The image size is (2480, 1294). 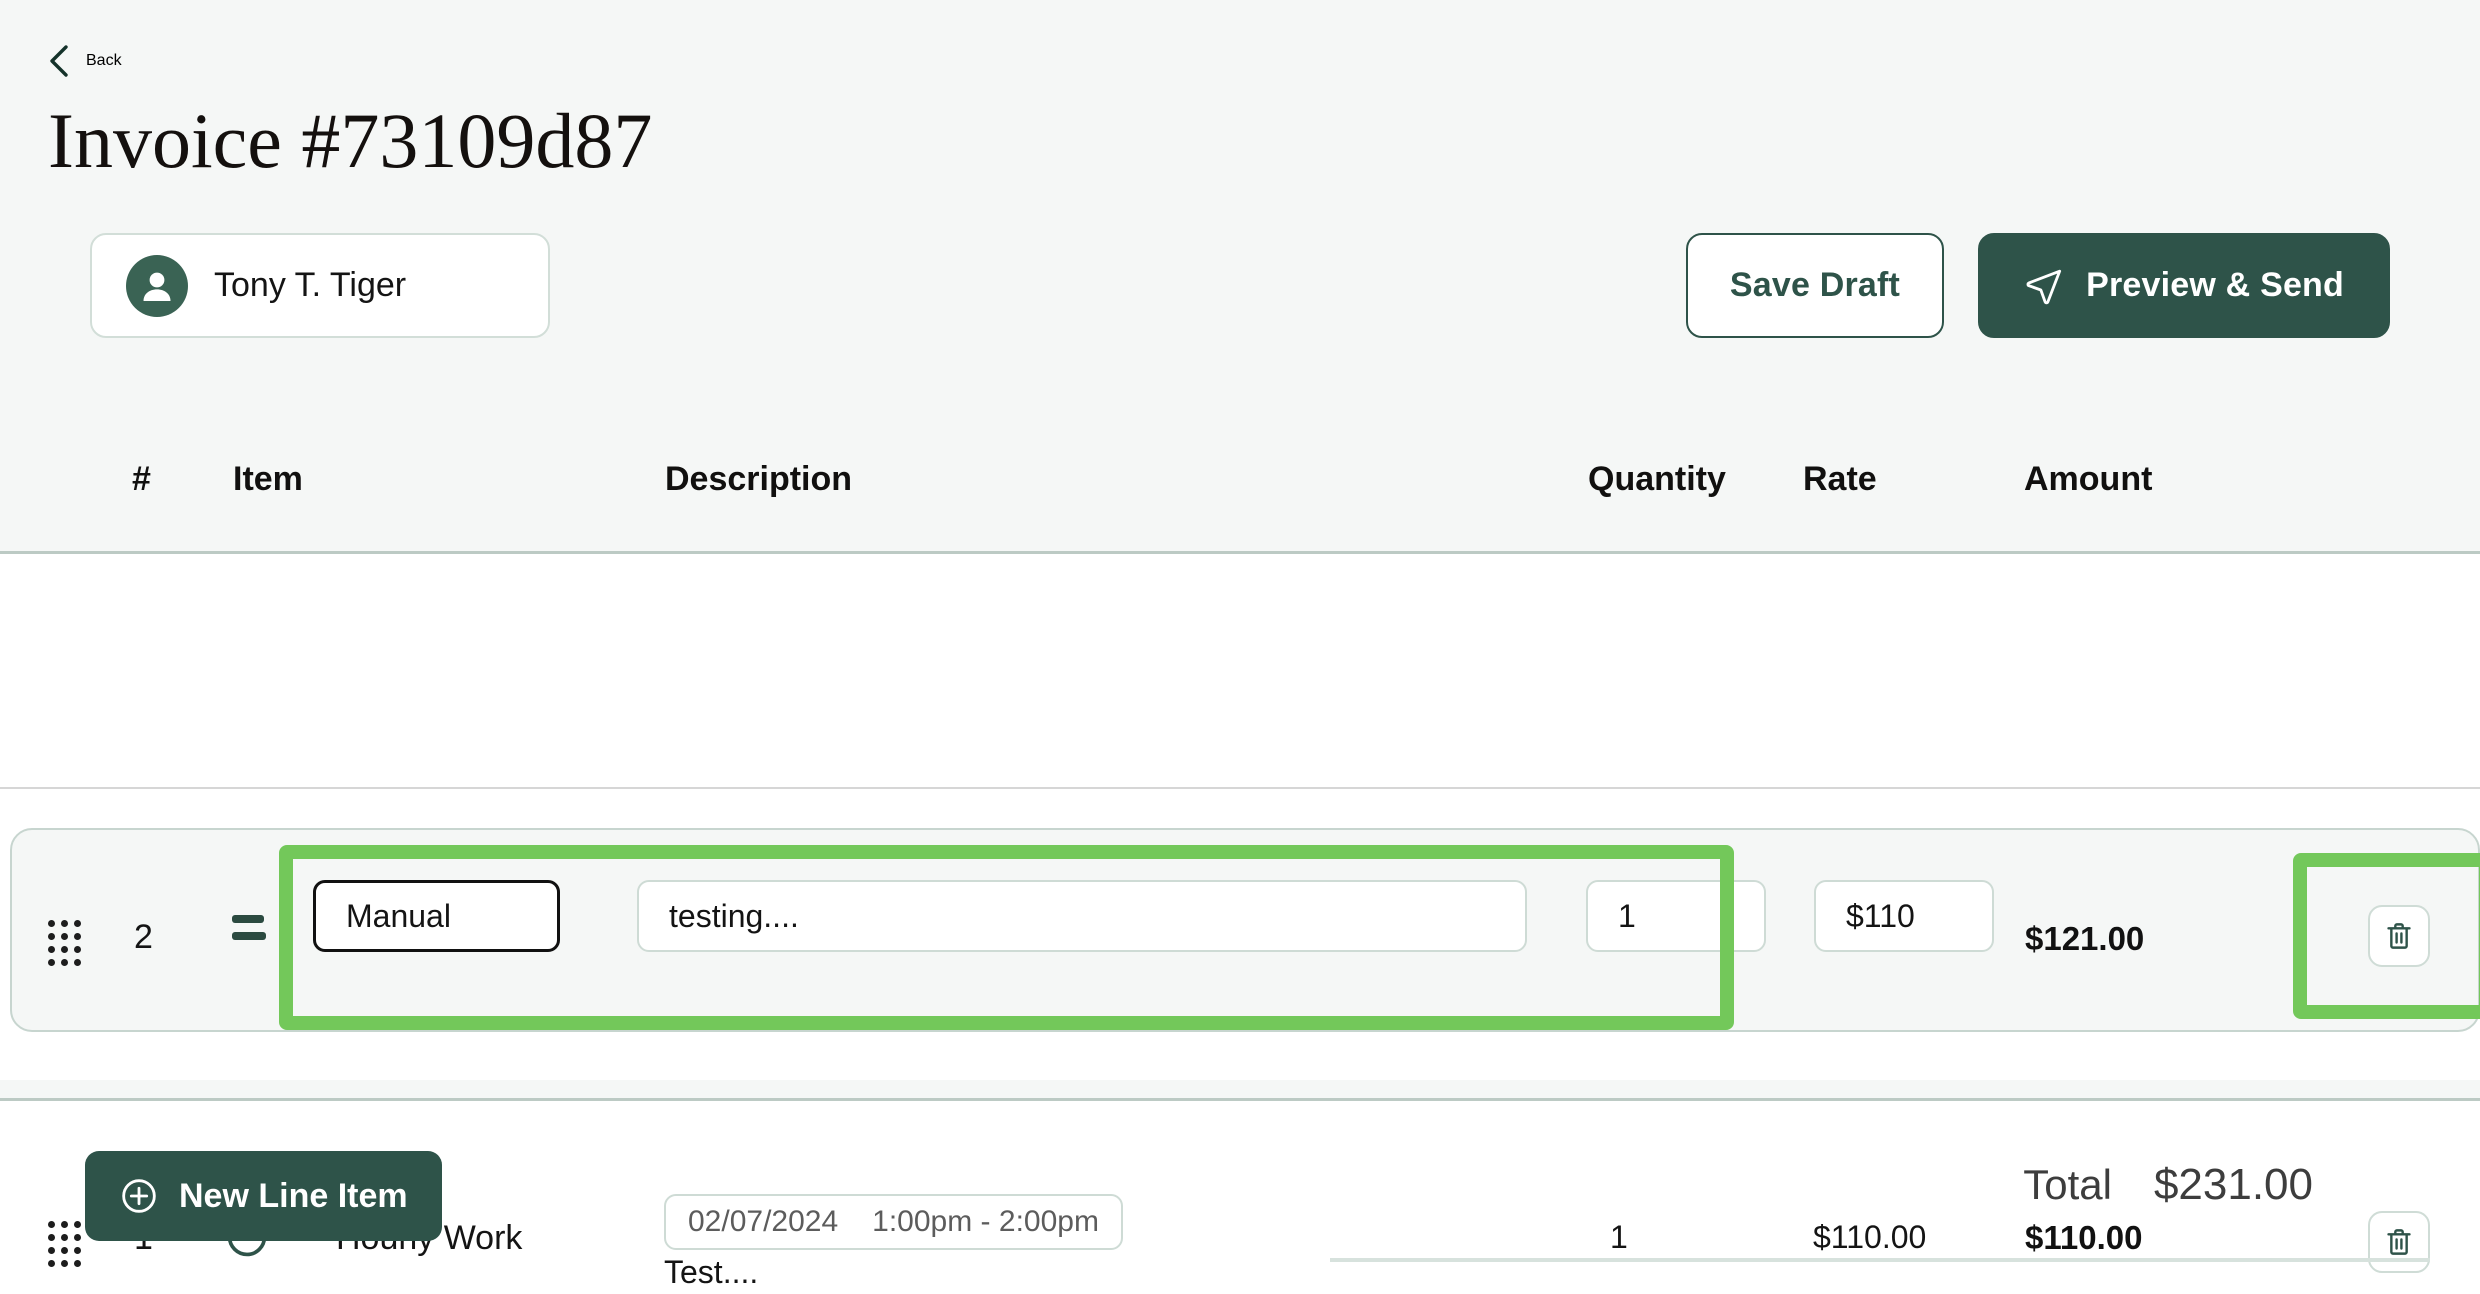 What do you see at coordinates (1870, 1237) in the screenshot?
I see `line-item-rate: $110.00` at bounding box center [1870, 1237].